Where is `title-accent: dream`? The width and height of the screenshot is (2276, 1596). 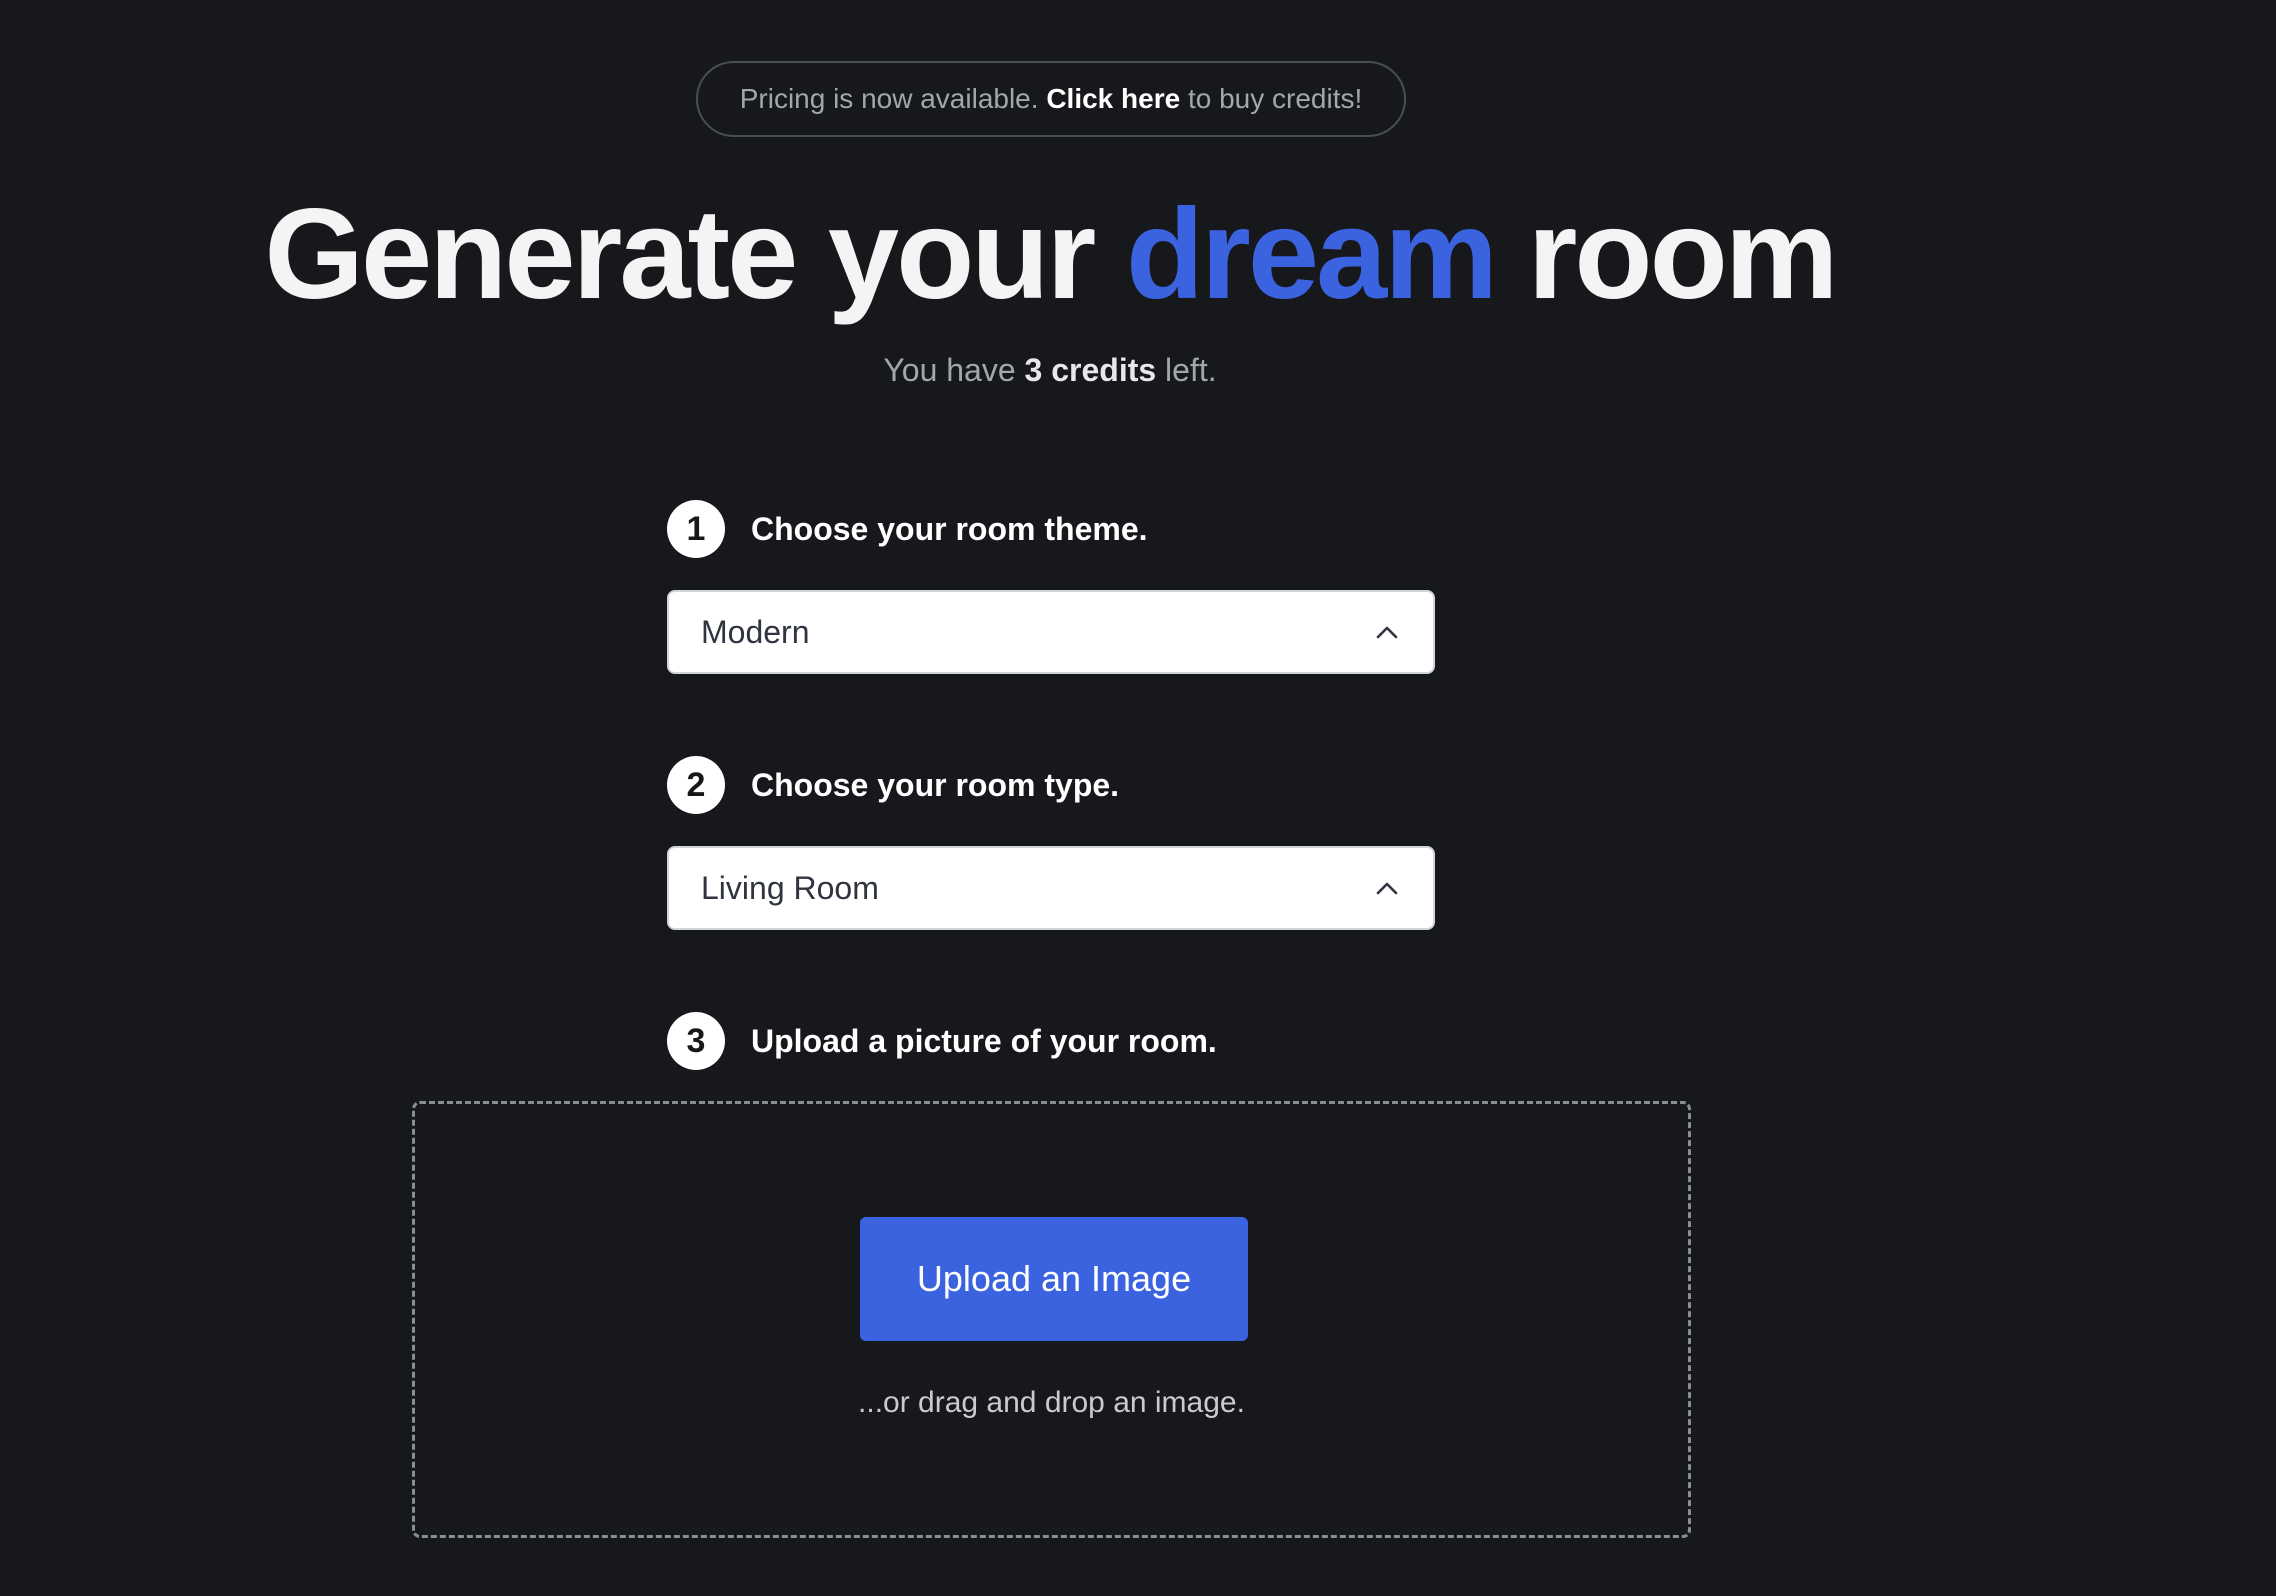 title-accent: dream is located at coordinates (1311, 254).